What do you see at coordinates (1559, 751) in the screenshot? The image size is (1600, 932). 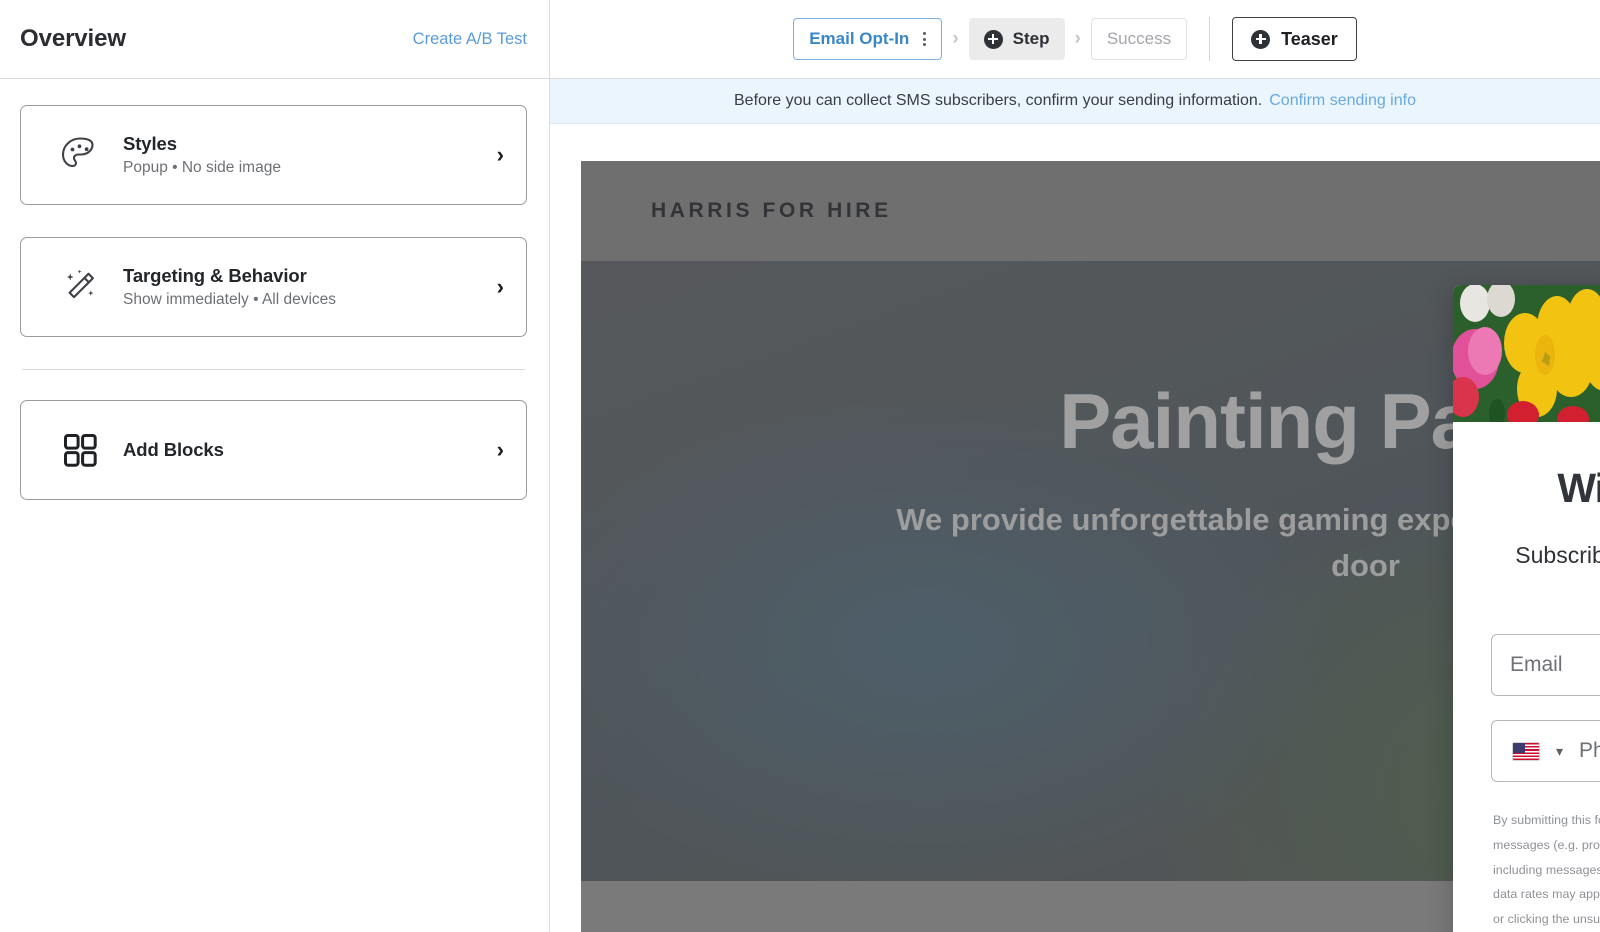 I see `chevron-down-icon: ▾` at bounding box center [1559, 751].